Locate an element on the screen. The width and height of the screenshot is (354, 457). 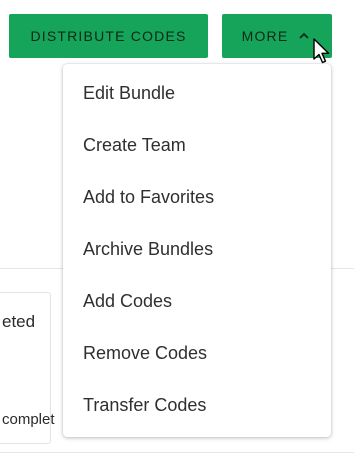
mouse-cursor-icon is located at coordinates (322, 52).